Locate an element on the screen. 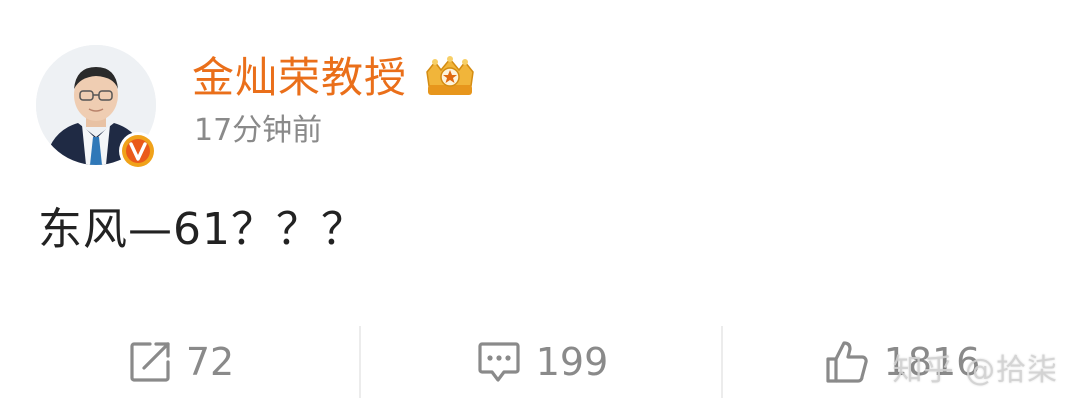 The height and width of the screenshot is (420, 1080). post-text: 东风—61？？？ is located at coordinates (202, 229).